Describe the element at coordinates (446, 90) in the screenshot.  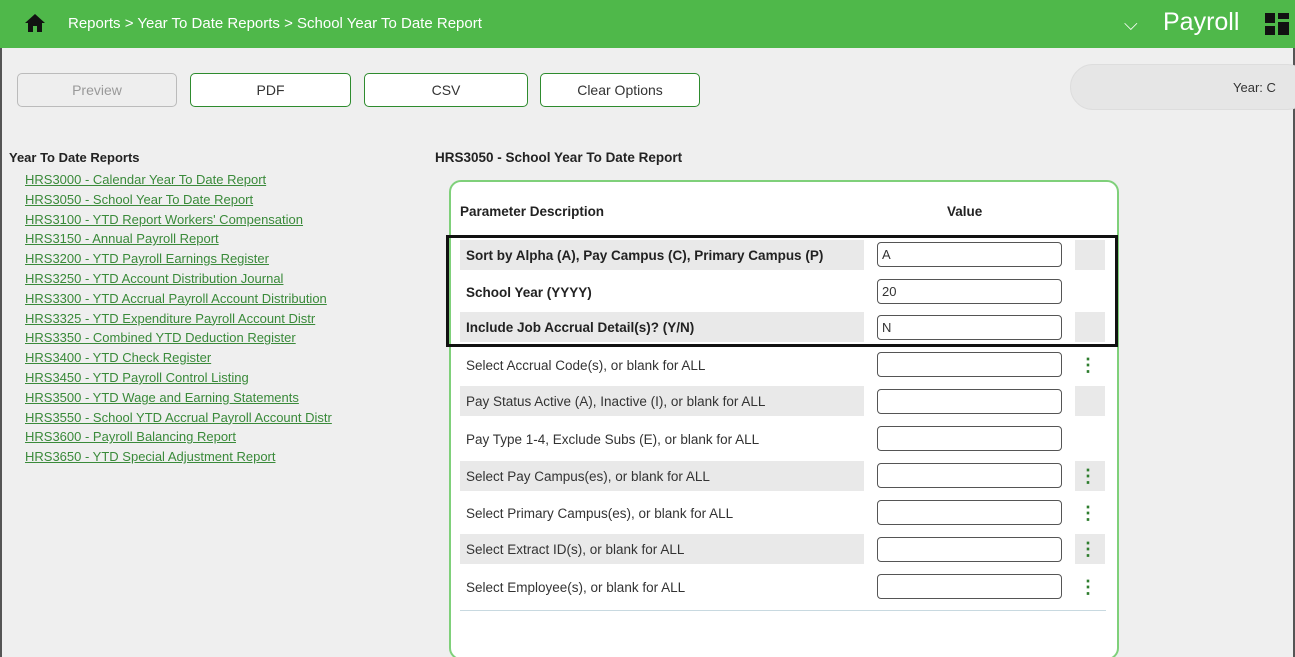
I see `csv-button: CSV` at that location.